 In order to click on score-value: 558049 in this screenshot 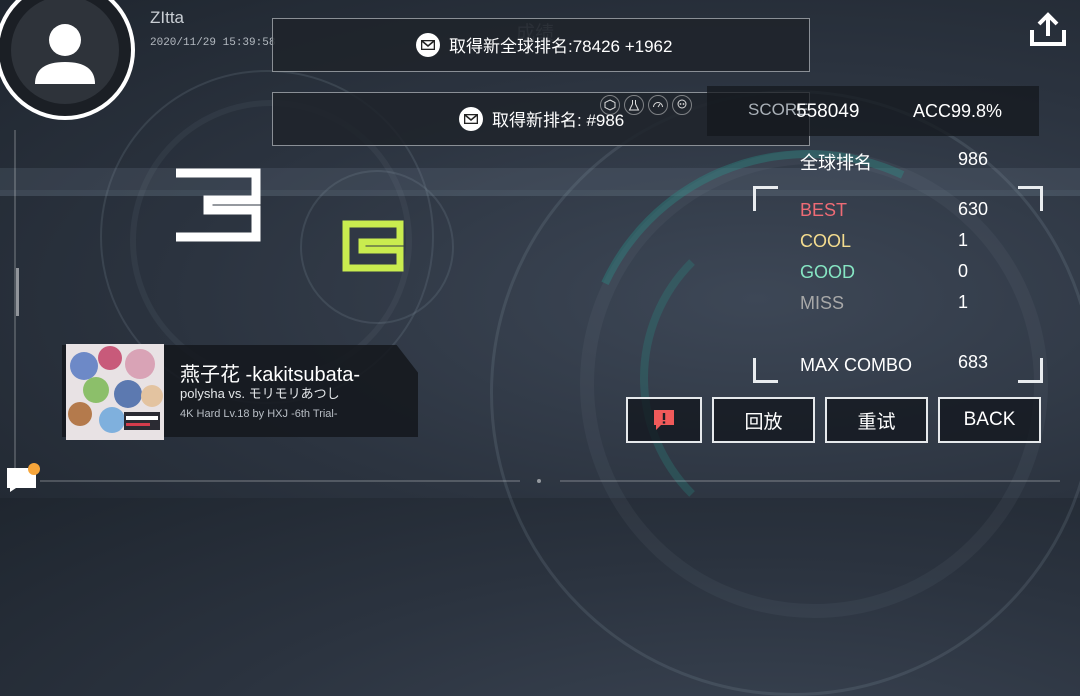, I will do `click(828, 111)`.